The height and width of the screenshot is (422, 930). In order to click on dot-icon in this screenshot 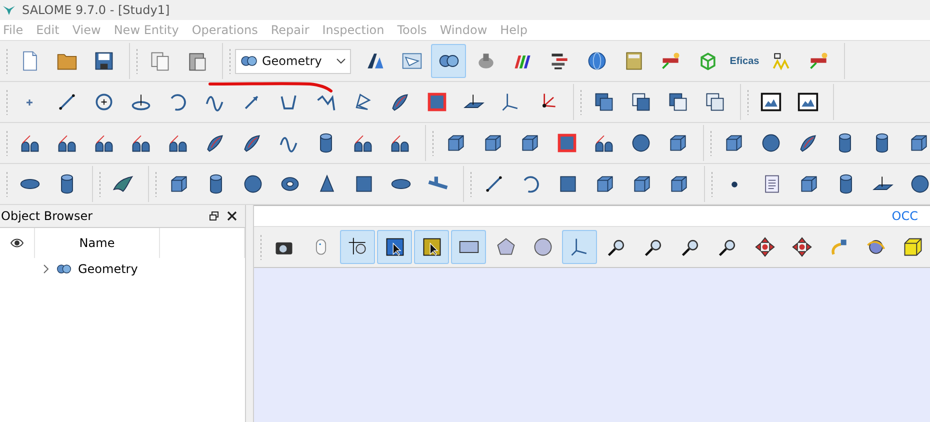, I will do `click(734, 184)`.